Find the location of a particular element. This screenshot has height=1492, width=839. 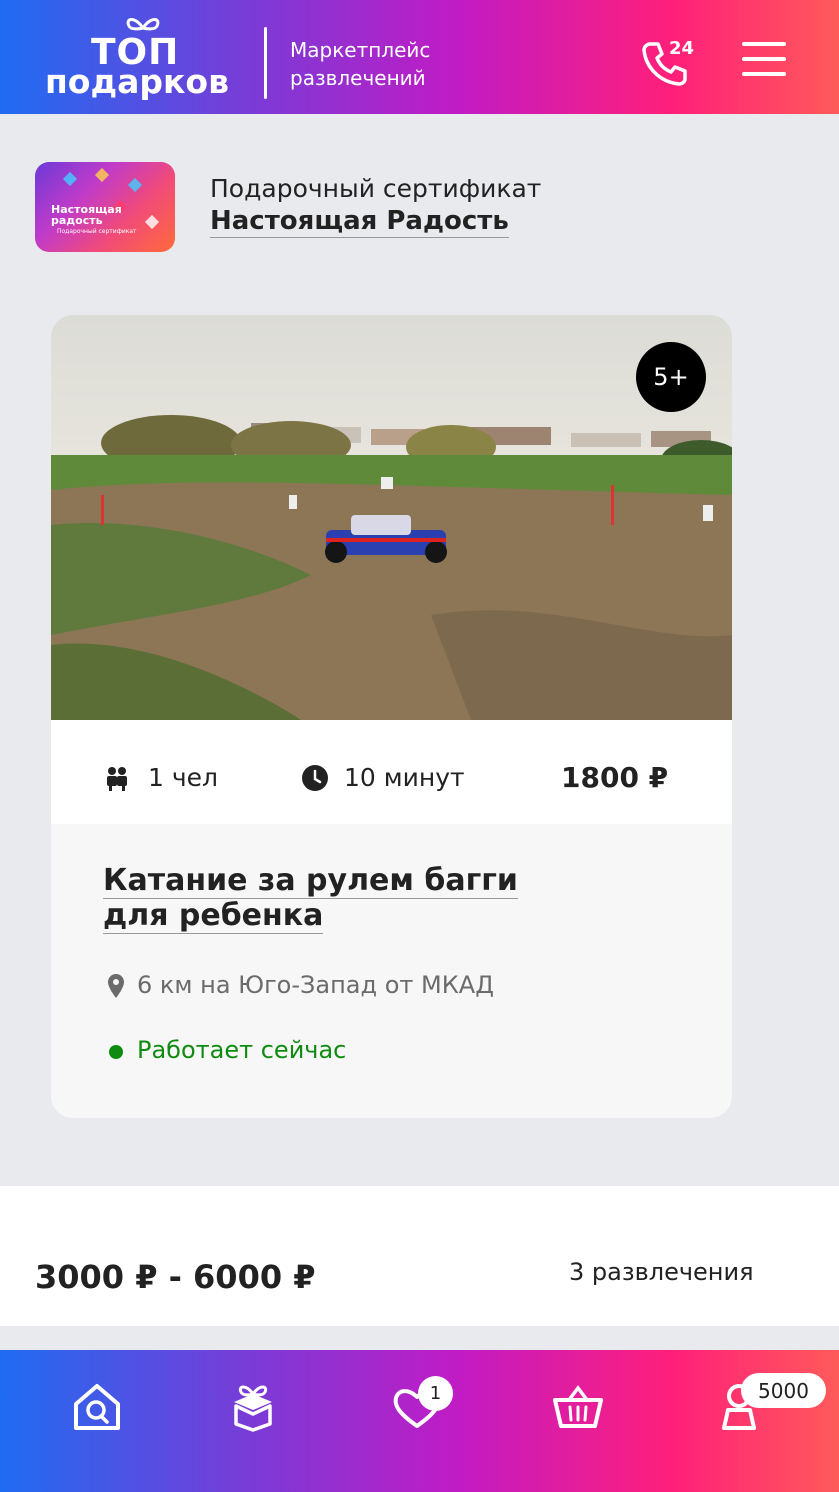

activity-title-line1: Катание за рулем багги is located at coordinates (310, 881).